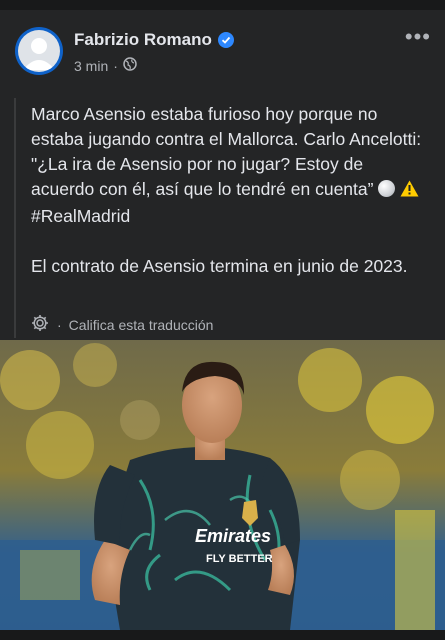 This screenshot has height=640, width=445. Describe the element at coordinates (91, 66) in the screenshot. I see `post-time: 3 min` at that location.